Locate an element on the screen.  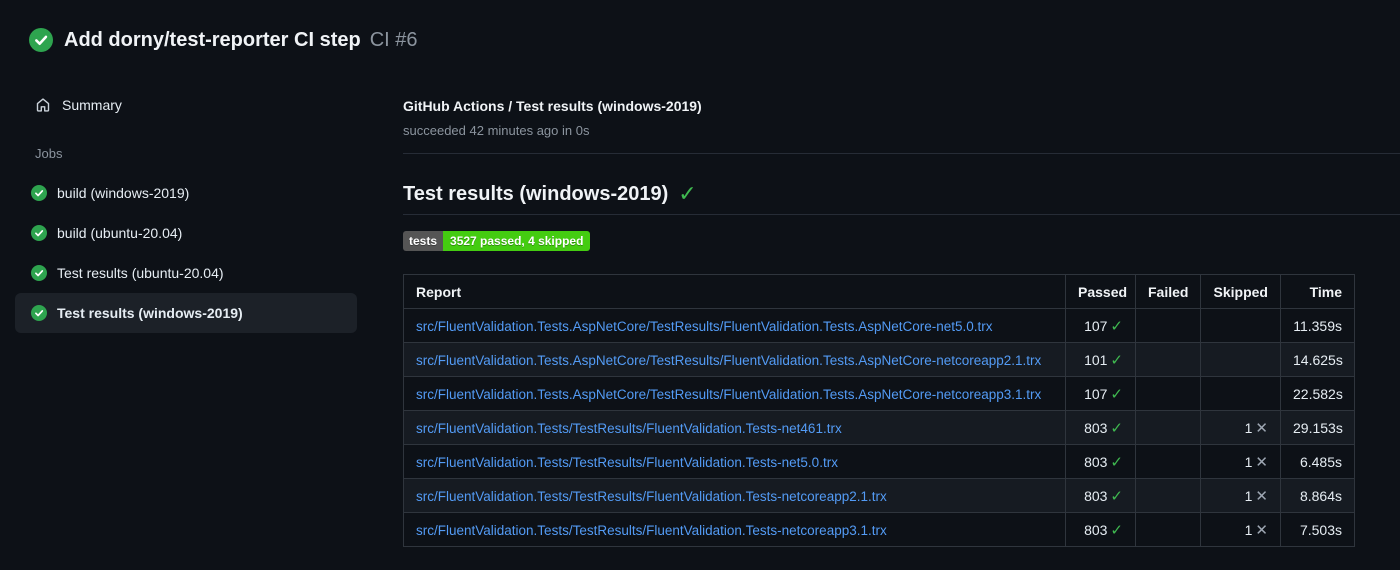
check-run-status: succeeded 42 minutes ago in 0s is located at coordinates (496, 130).